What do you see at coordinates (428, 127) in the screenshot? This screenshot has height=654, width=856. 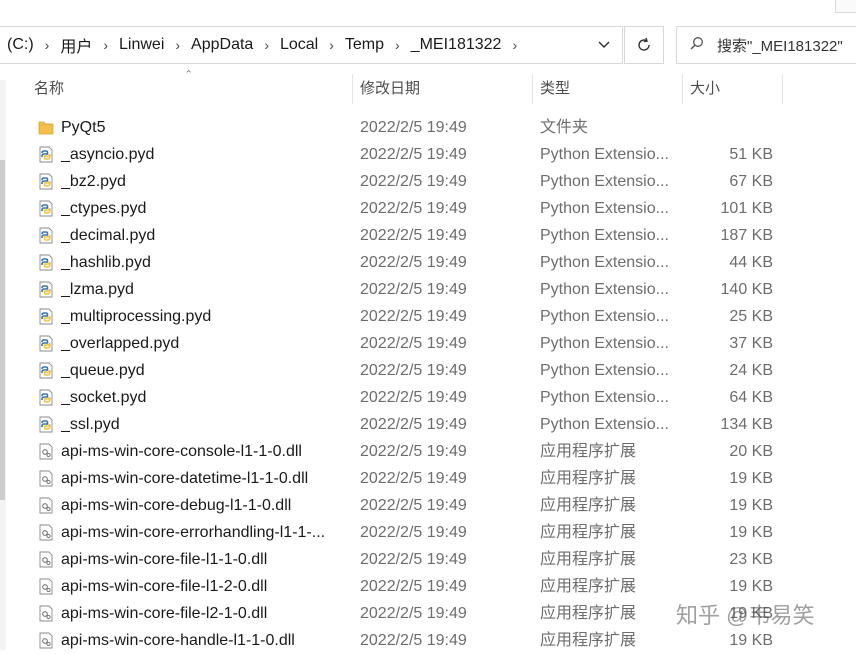 I see `file-row: PyQt5 2022/2/5 19:49 文件夹` at bounding box center [428, 127].